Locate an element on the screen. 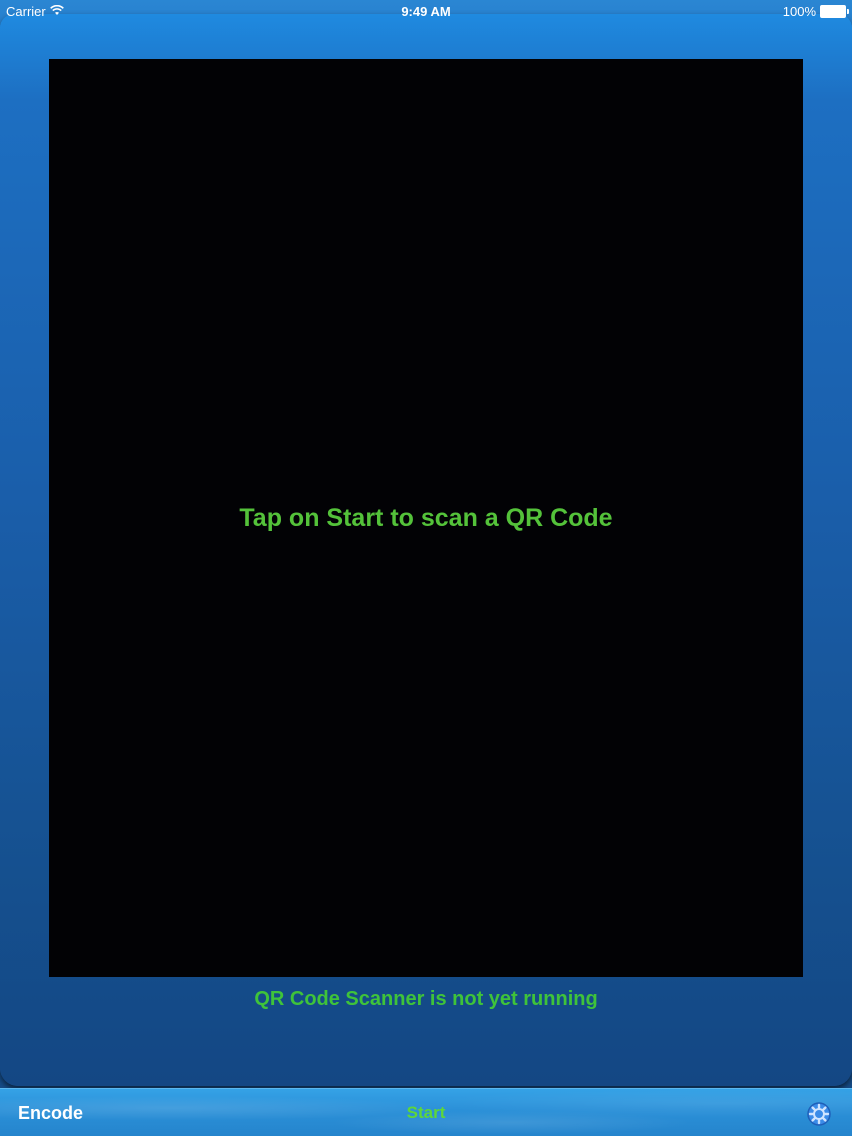  scanner-status: QR Code Scanner is not yet running is located at coordinates (426, 999).